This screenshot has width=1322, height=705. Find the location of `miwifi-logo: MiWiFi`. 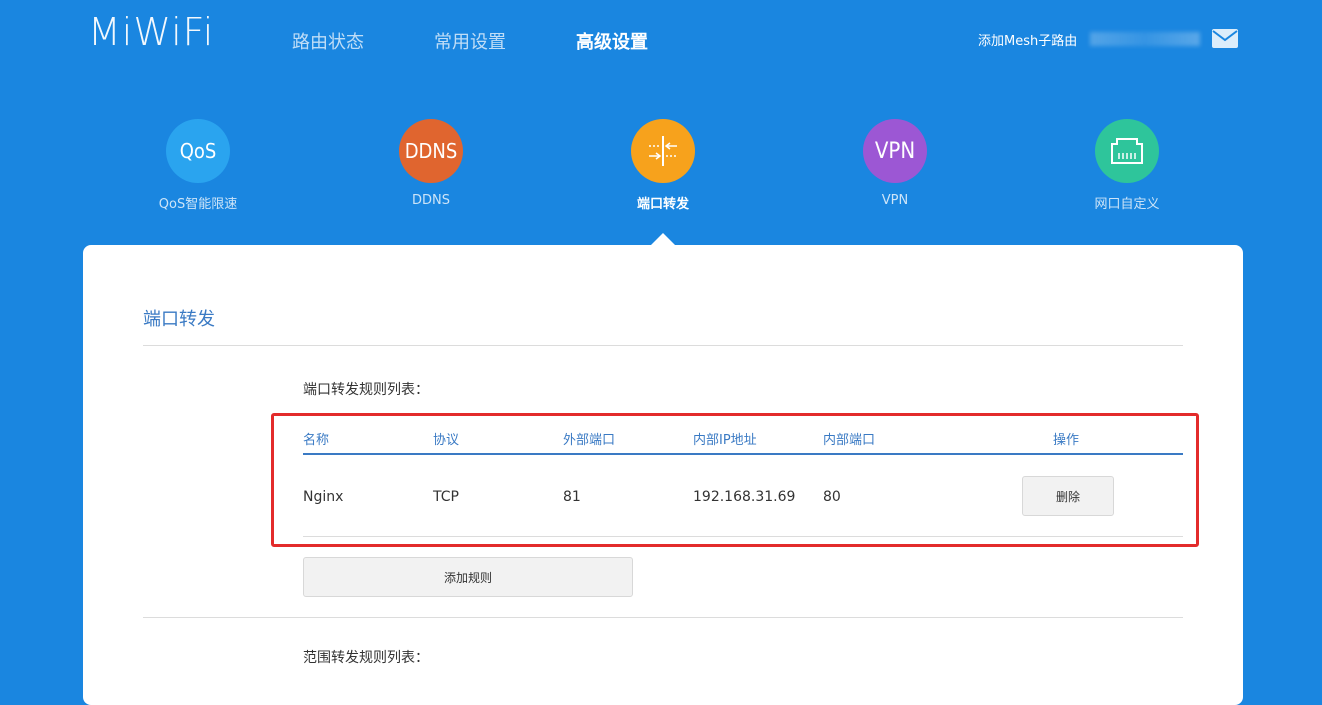

miwifi-logo: MiWiFi is located at coordinates (151, 32).